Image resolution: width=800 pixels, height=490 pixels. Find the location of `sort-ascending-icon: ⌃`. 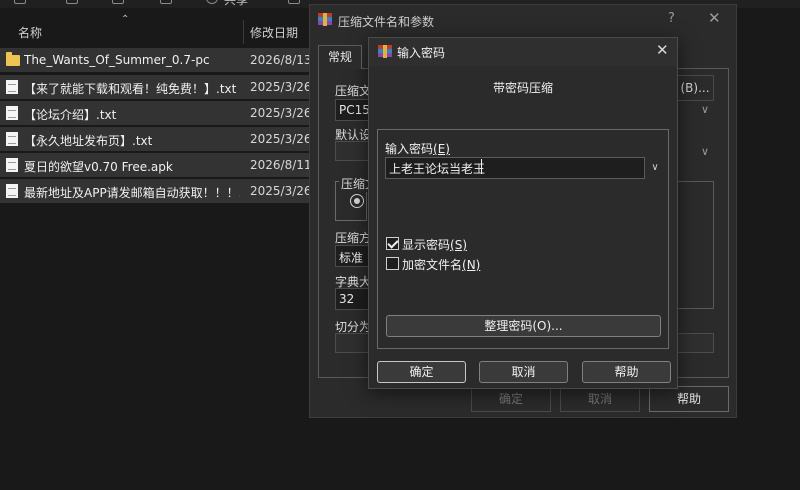

sort-ascending-icon: ⌃ is located at coordinates (125, 19).